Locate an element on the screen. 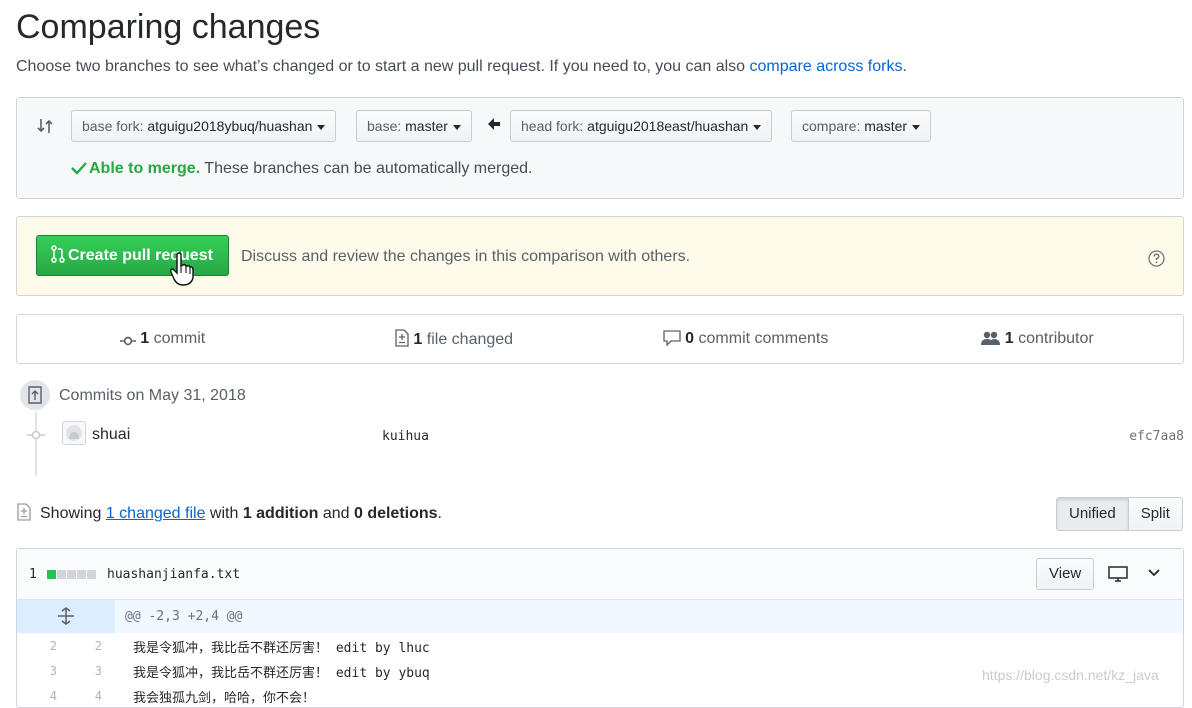 This screenshot has height=708, width=1192. base-branch-value: master is located at coordinates (426, 126).